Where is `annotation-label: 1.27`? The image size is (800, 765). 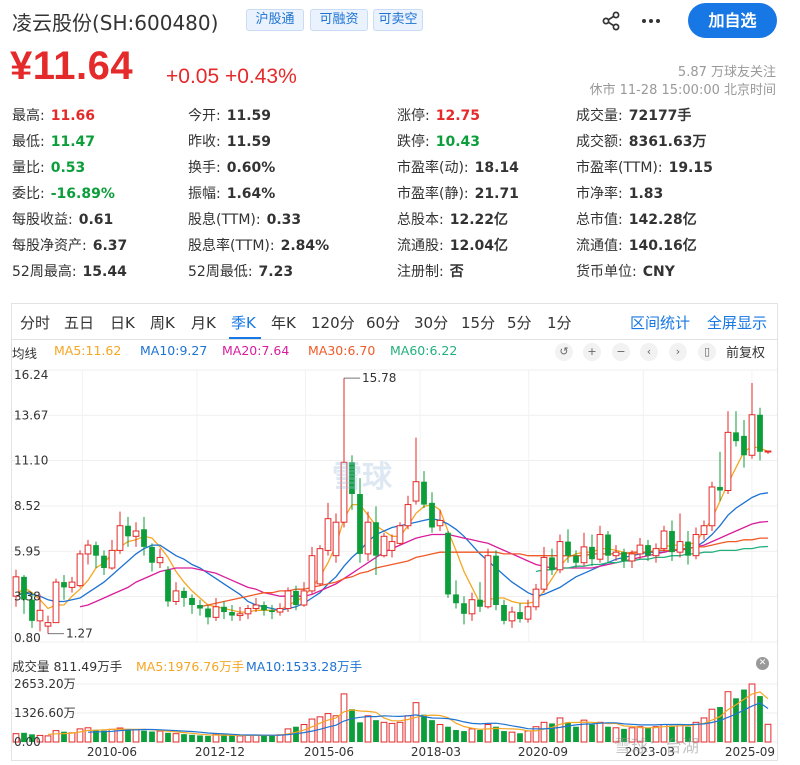
annotation-label: 1.27 is located at coordinates (79, 634).